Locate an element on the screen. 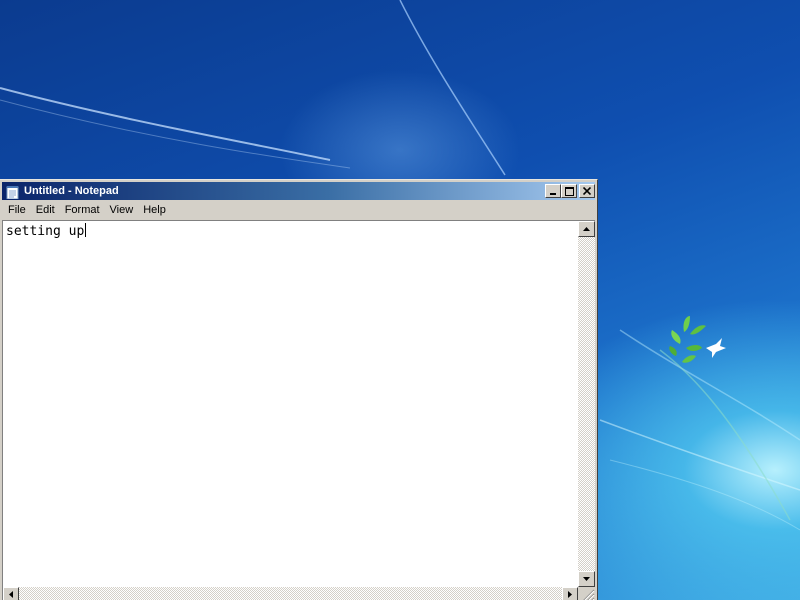 The width and height of the screenshot is (800, 600). menu-view: View is located at coordinates (122, 210).